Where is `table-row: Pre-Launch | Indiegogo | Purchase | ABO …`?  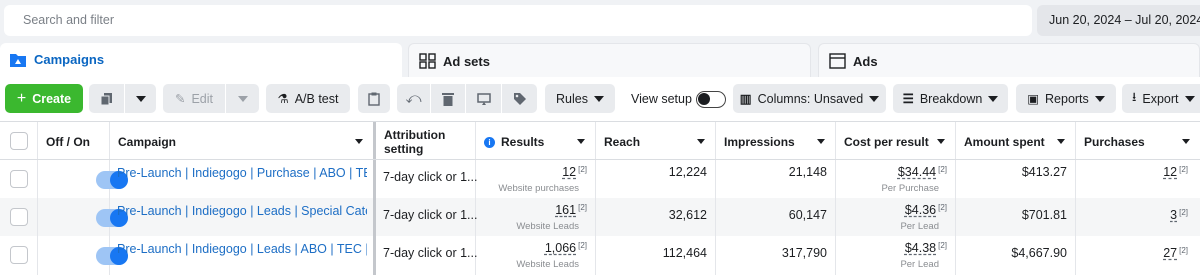
table-row: Pre-Launch | Indiegogo | Purchase | ABO … is located at coordinates (600, 179).